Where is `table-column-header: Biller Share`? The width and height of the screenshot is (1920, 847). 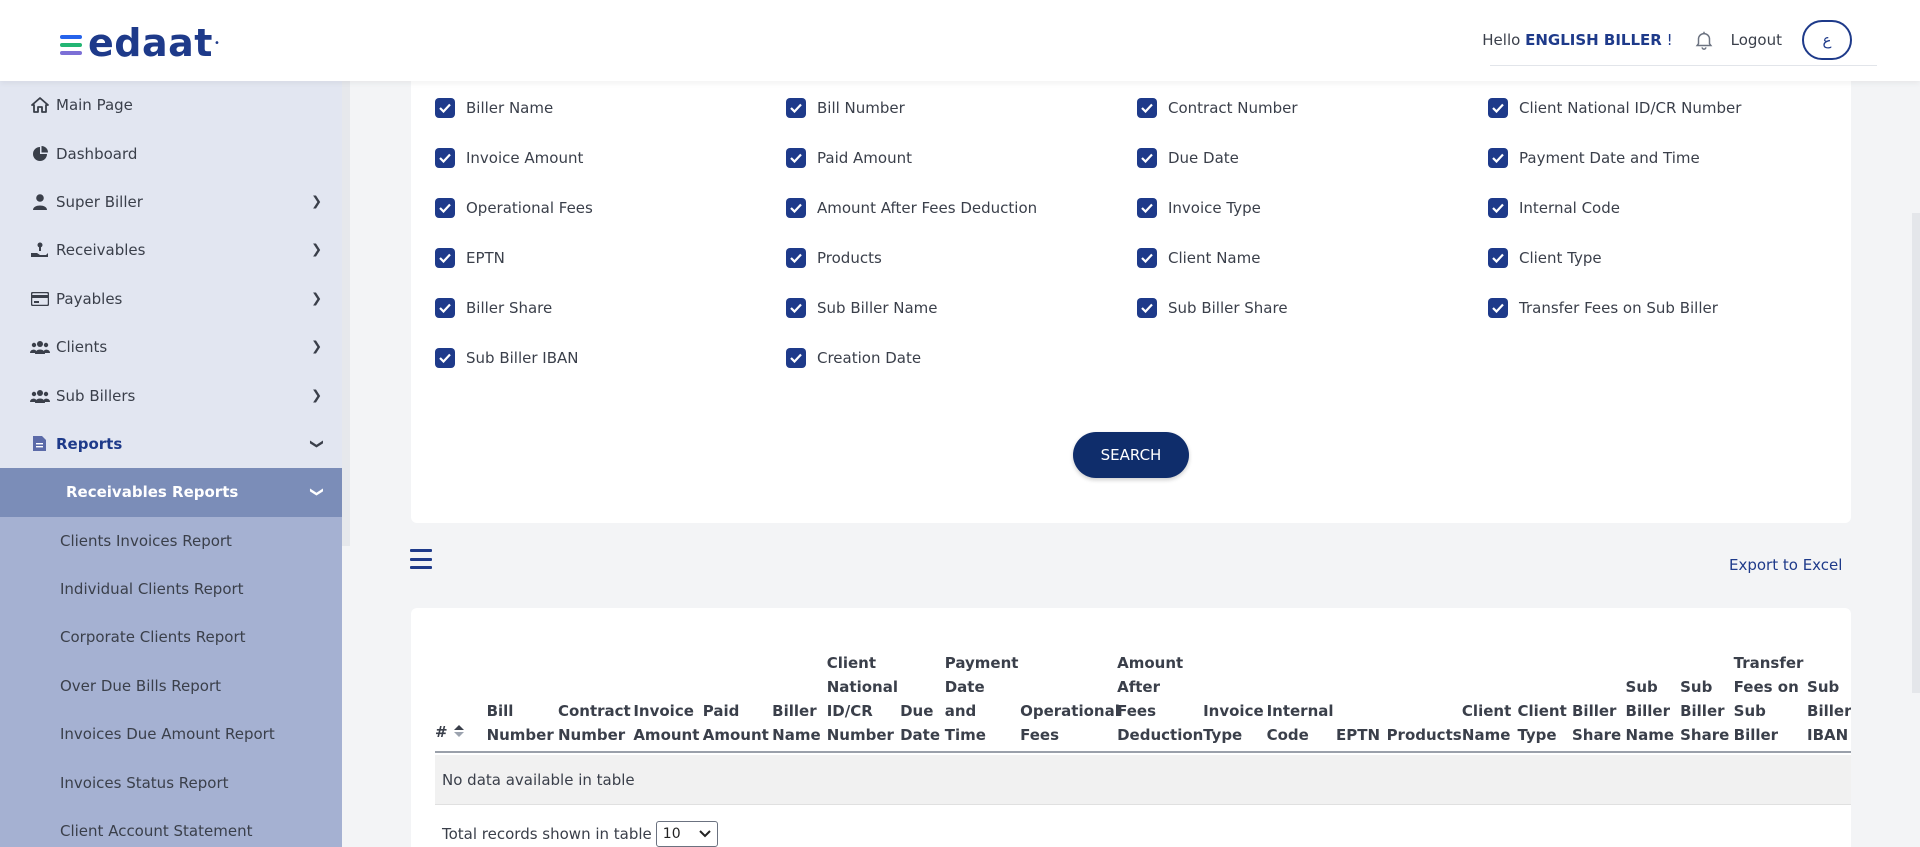
table-column-header: Biller Share is located at coordinates (1599, 725).